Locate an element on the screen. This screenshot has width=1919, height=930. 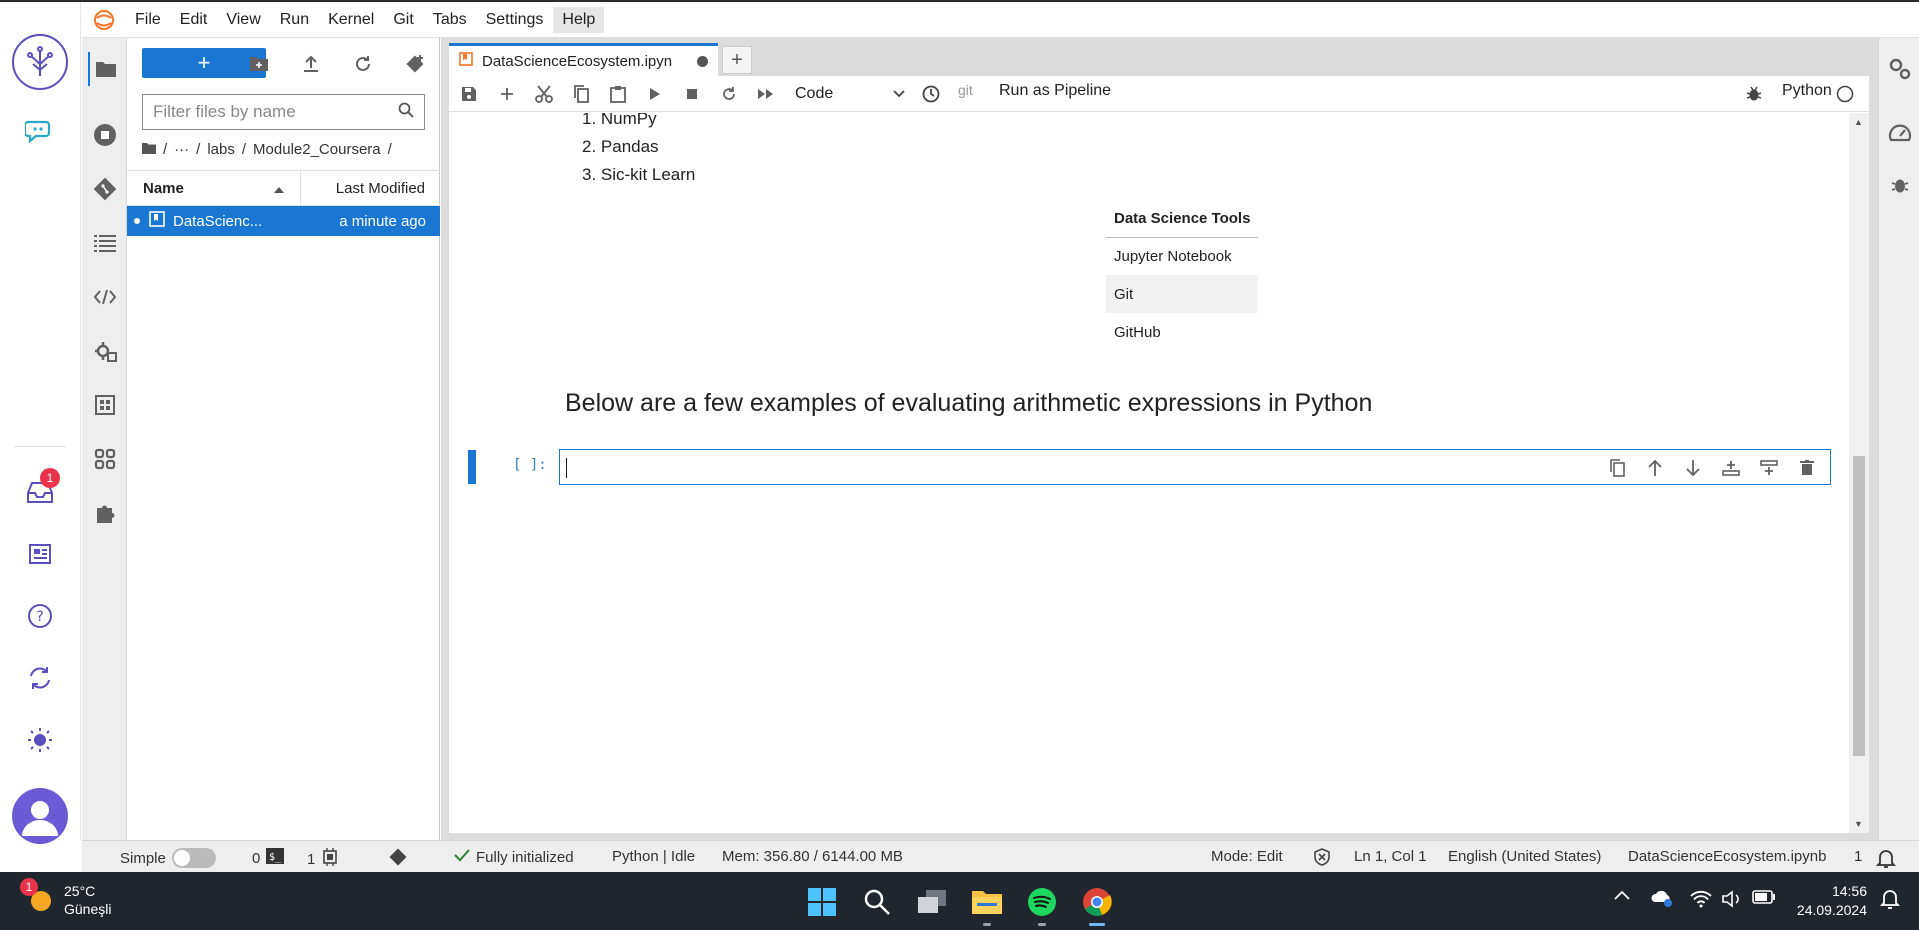
move-up-icon is located at coordinates (1655, 468).